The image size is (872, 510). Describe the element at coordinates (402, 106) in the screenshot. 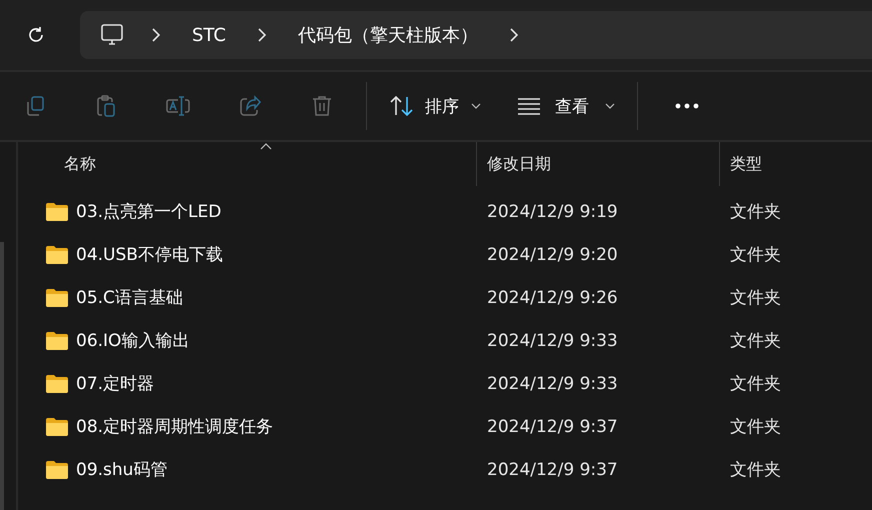

I see `sort-icon` at that location.